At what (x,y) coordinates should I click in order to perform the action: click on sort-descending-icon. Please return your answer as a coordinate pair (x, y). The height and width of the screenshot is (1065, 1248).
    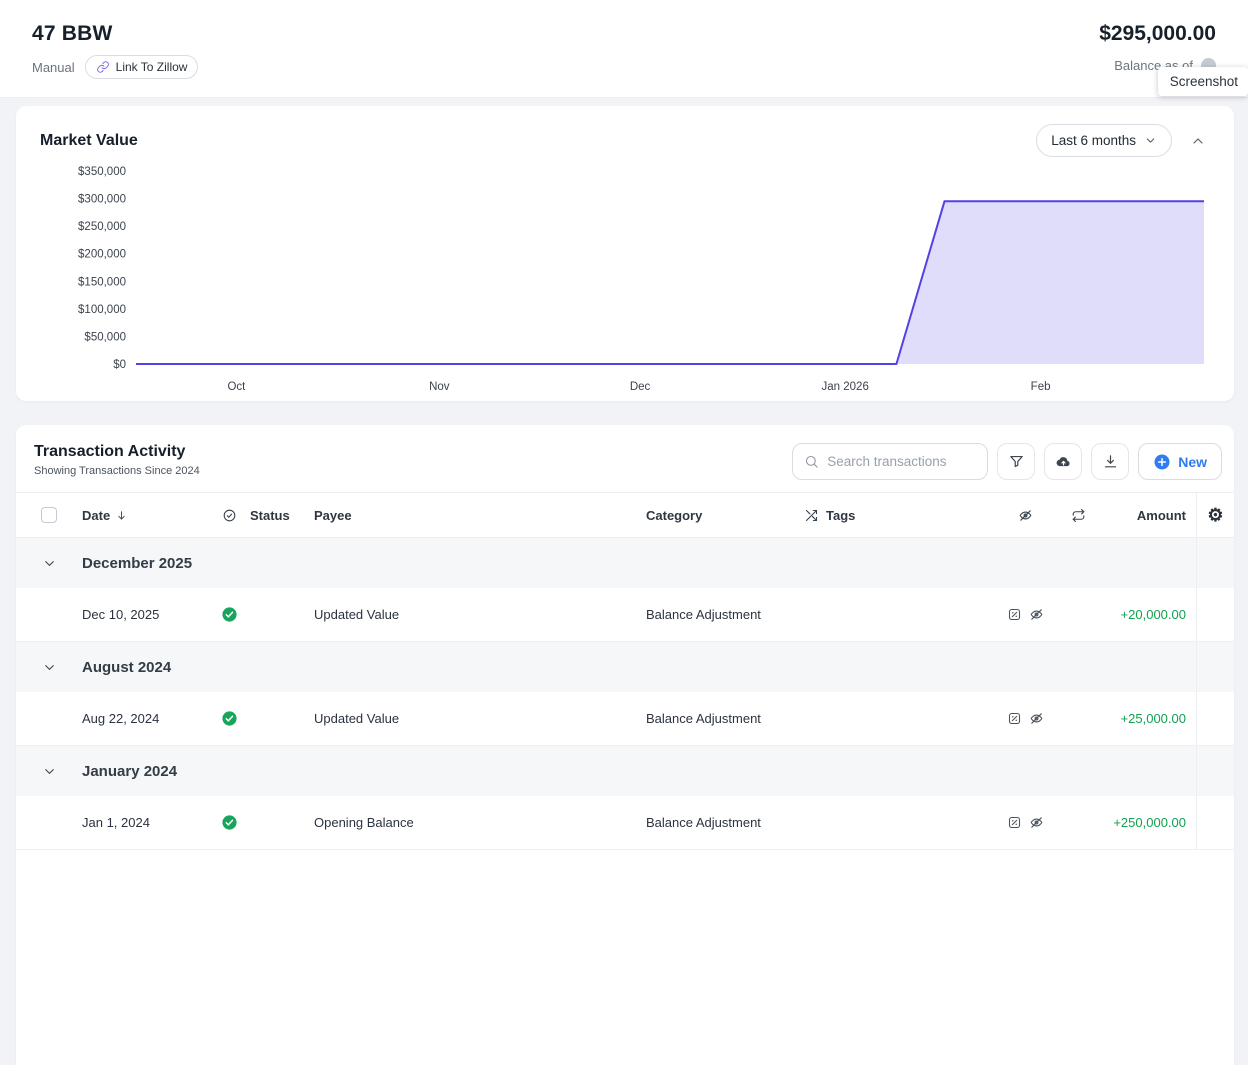
    Looking at the image, I should click on (121, 515).